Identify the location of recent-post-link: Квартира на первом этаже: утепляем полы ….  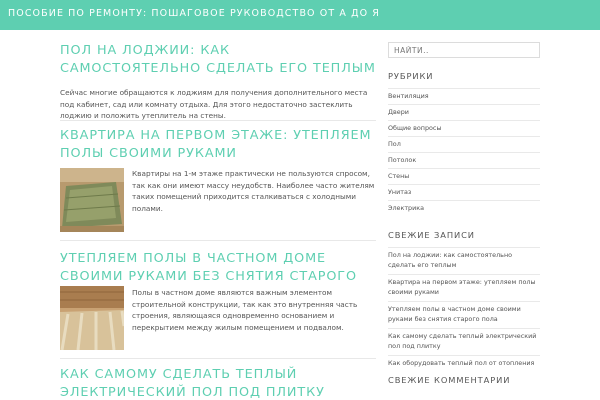
(464, 287).